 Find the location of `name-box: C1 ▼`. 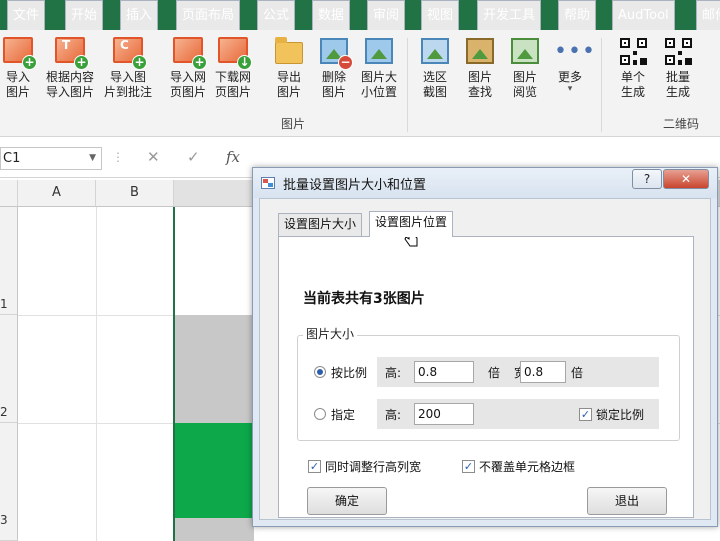

name-box: C1 ▼ is located at coordinates (51, 158).